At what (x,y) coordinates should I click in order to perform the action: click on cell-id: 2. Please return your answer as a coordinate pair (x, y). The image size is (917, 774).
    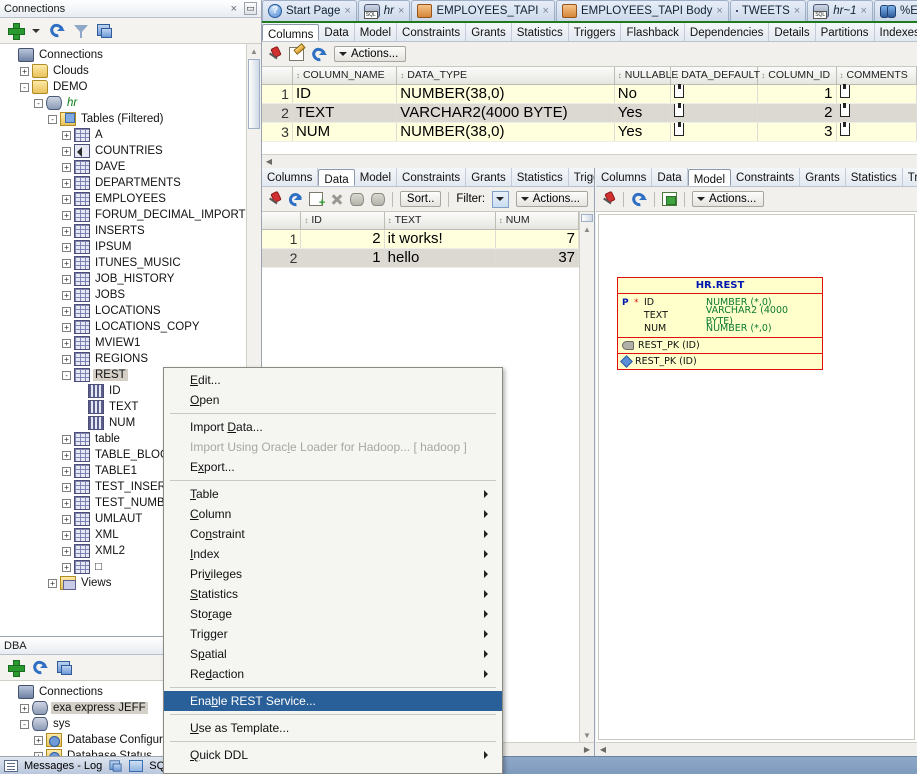
    Looking at the image, I should click on (342, 239).